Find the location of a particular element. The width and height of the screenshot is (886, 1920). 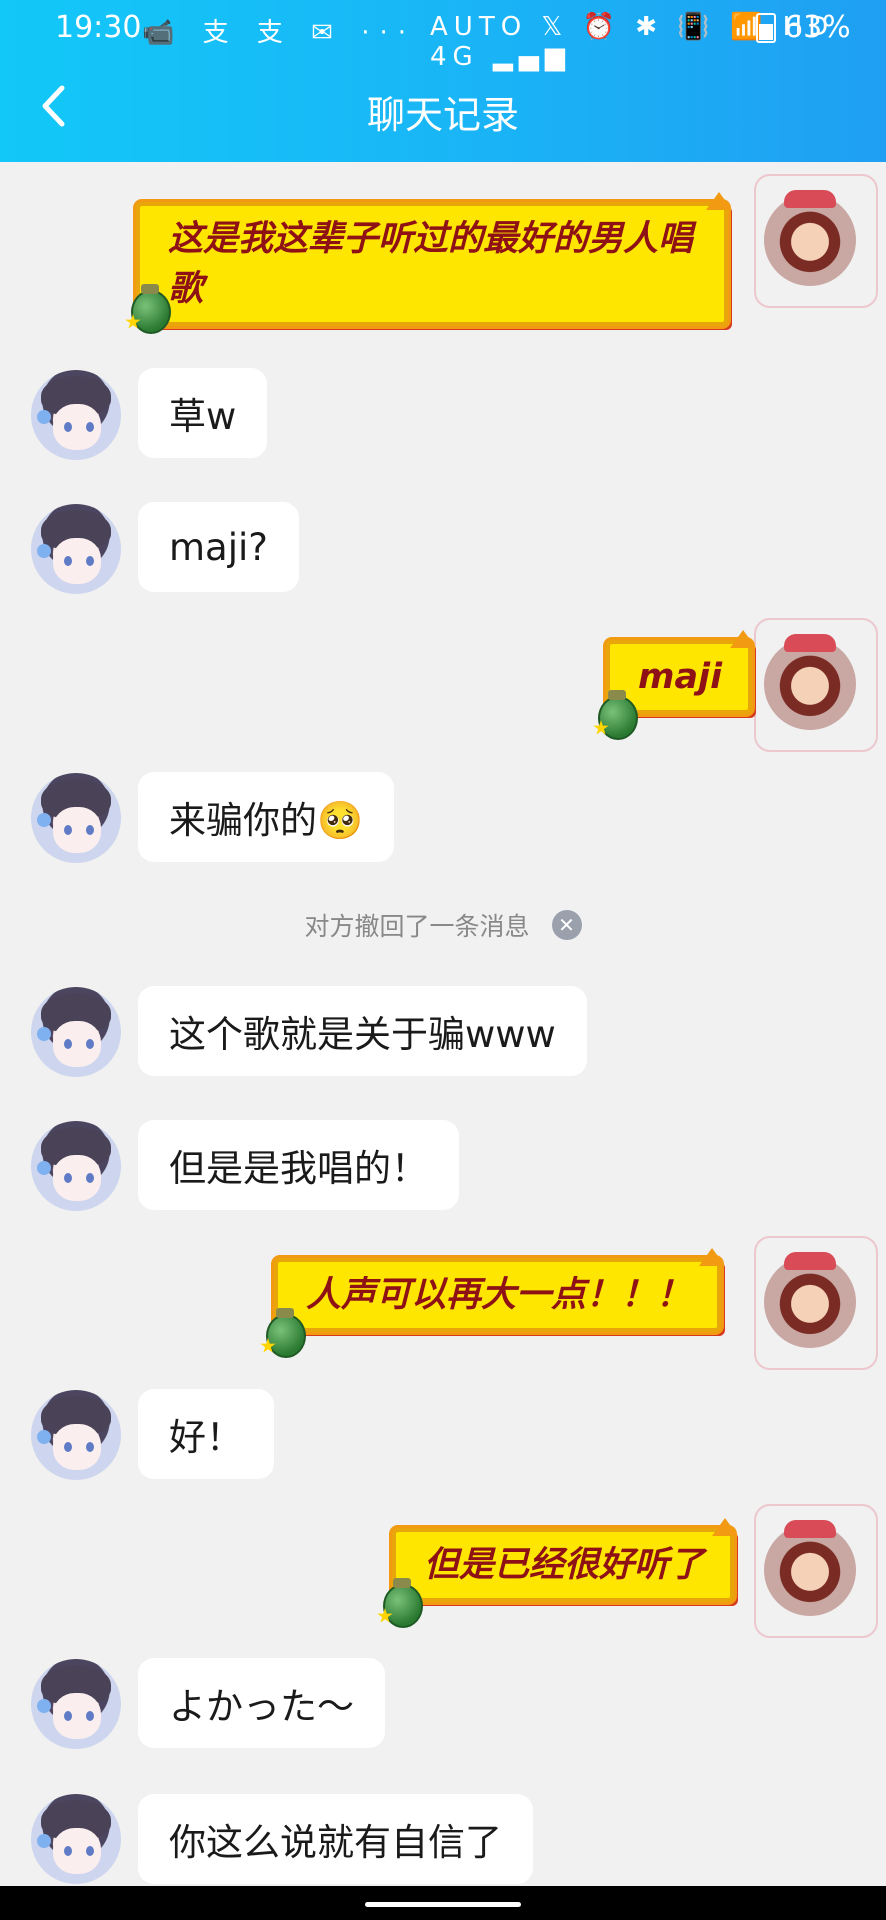

contact-message-bubble: 你这么说就有自信了 is located at coordinates (335, 1839).